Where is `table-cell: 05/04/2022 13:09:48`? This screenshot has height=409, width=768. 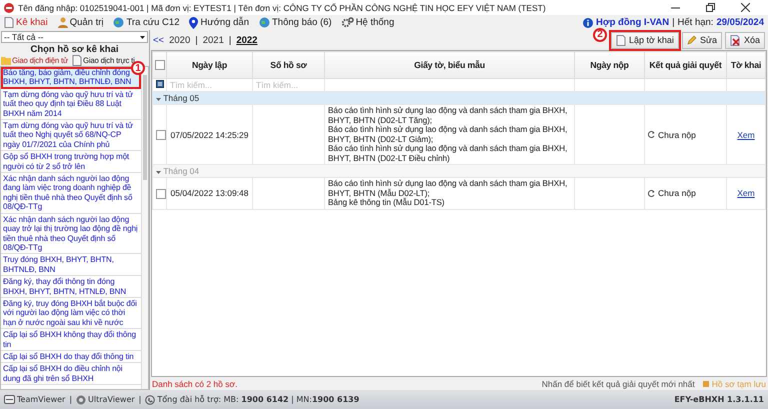 table-cell: 05/04/2022 13:09:48 is located at coordinates (209, 193).